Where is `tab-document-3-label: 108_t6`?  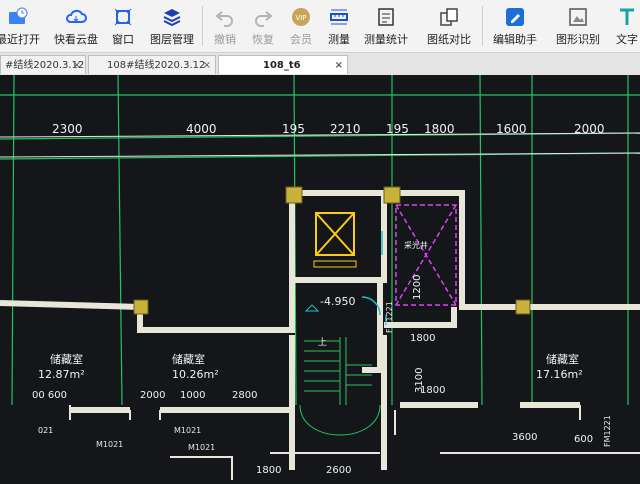 tab-document-3-label: 108_t6 is located at coordinates (282, 65).